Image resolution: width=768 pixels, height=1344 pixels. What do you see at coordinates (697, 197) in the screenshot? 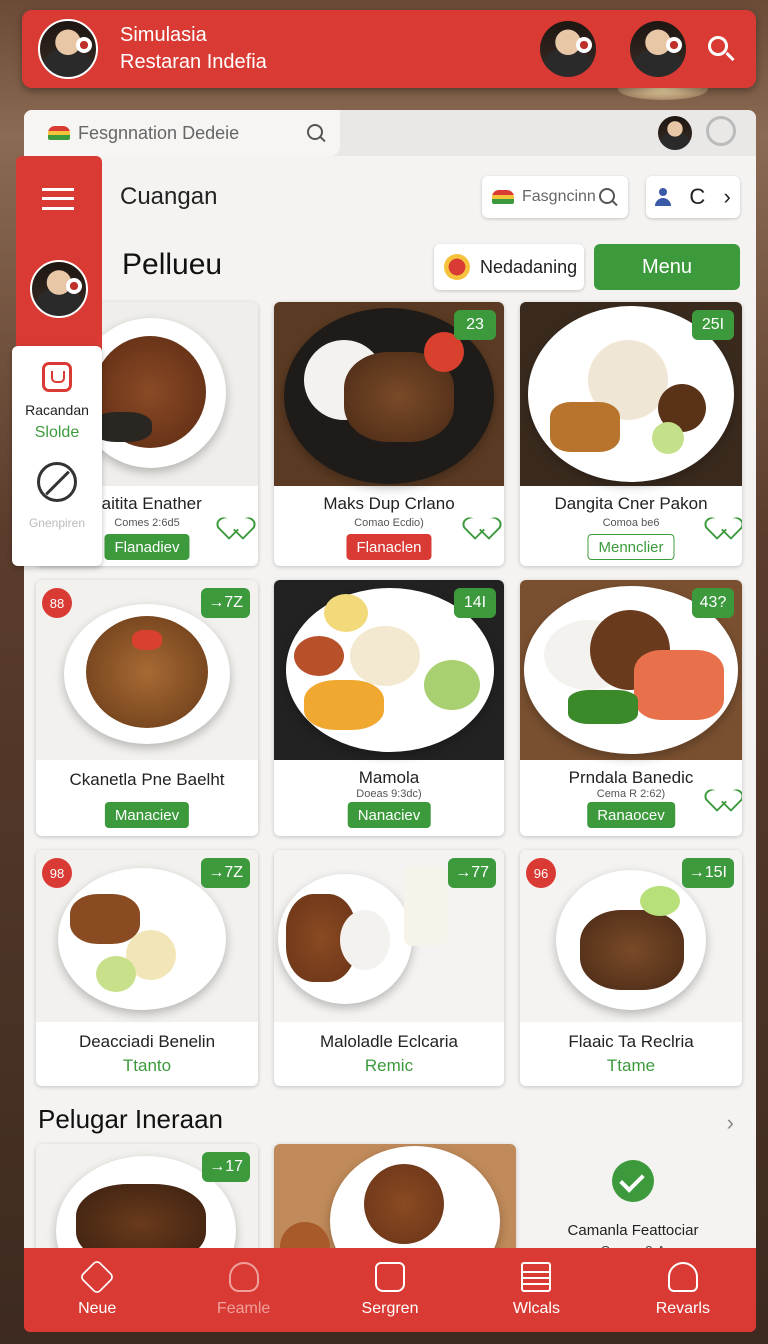
I see `nav-pill-refresh: C` at bounding box center [697, 197].